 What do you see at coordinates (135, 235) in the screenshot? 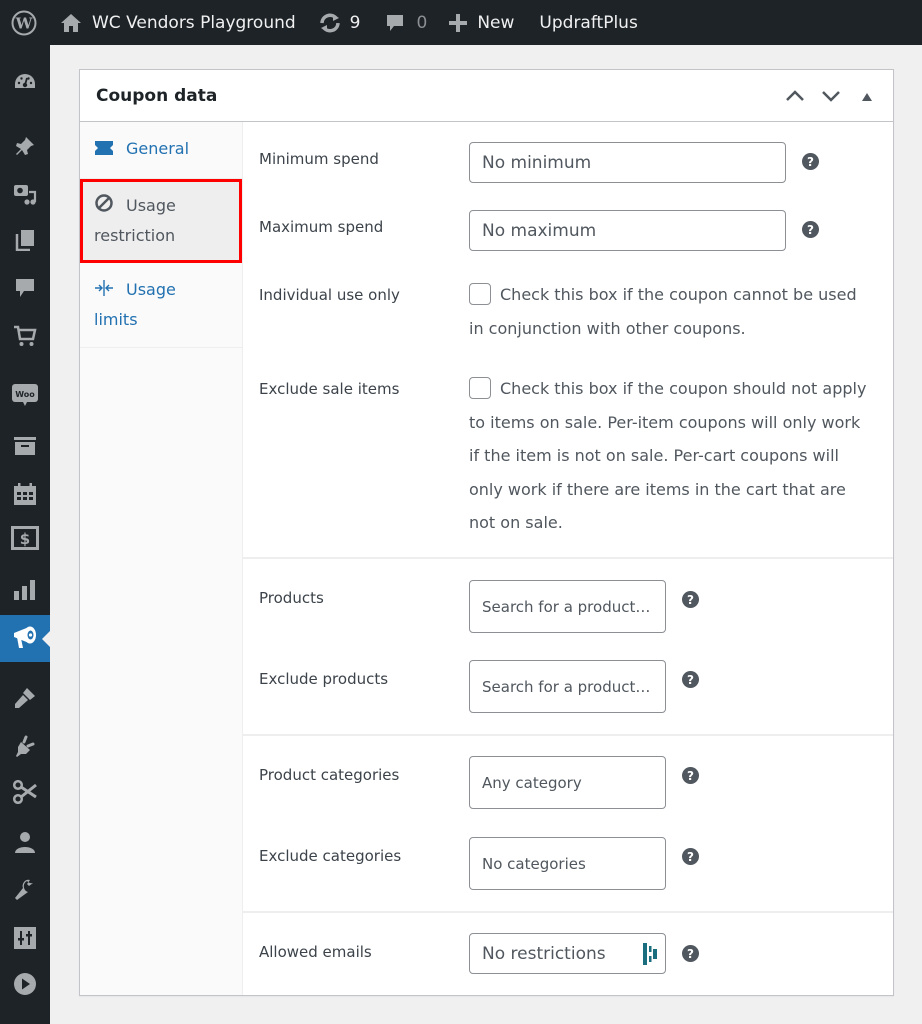
I see `tab-usage-restriction-label-2: restriction` at bounding box center [135, 235].